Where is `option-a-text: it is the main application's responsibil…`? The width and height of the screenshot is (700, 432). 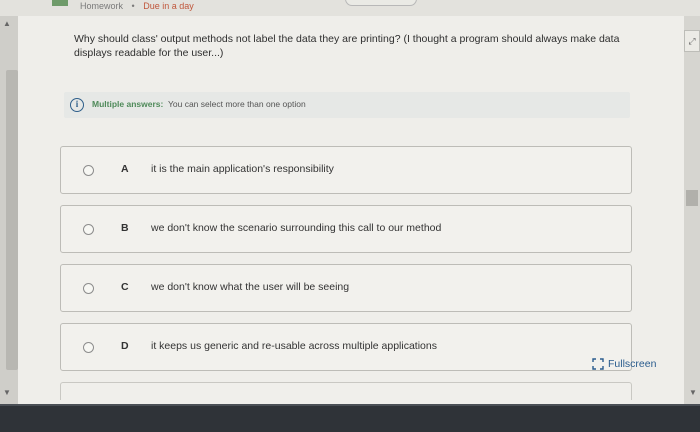
option-a-text: it is the main application's responsibil… is located at coordinates (242, 169).